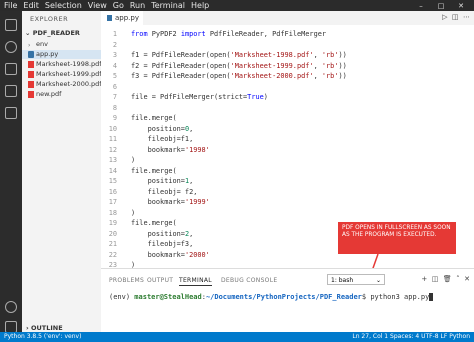  Describe the element at coordinates (249, 280) in the screenshot. I see `tab-debug-console: DEBUG CONSOLE` at that location.